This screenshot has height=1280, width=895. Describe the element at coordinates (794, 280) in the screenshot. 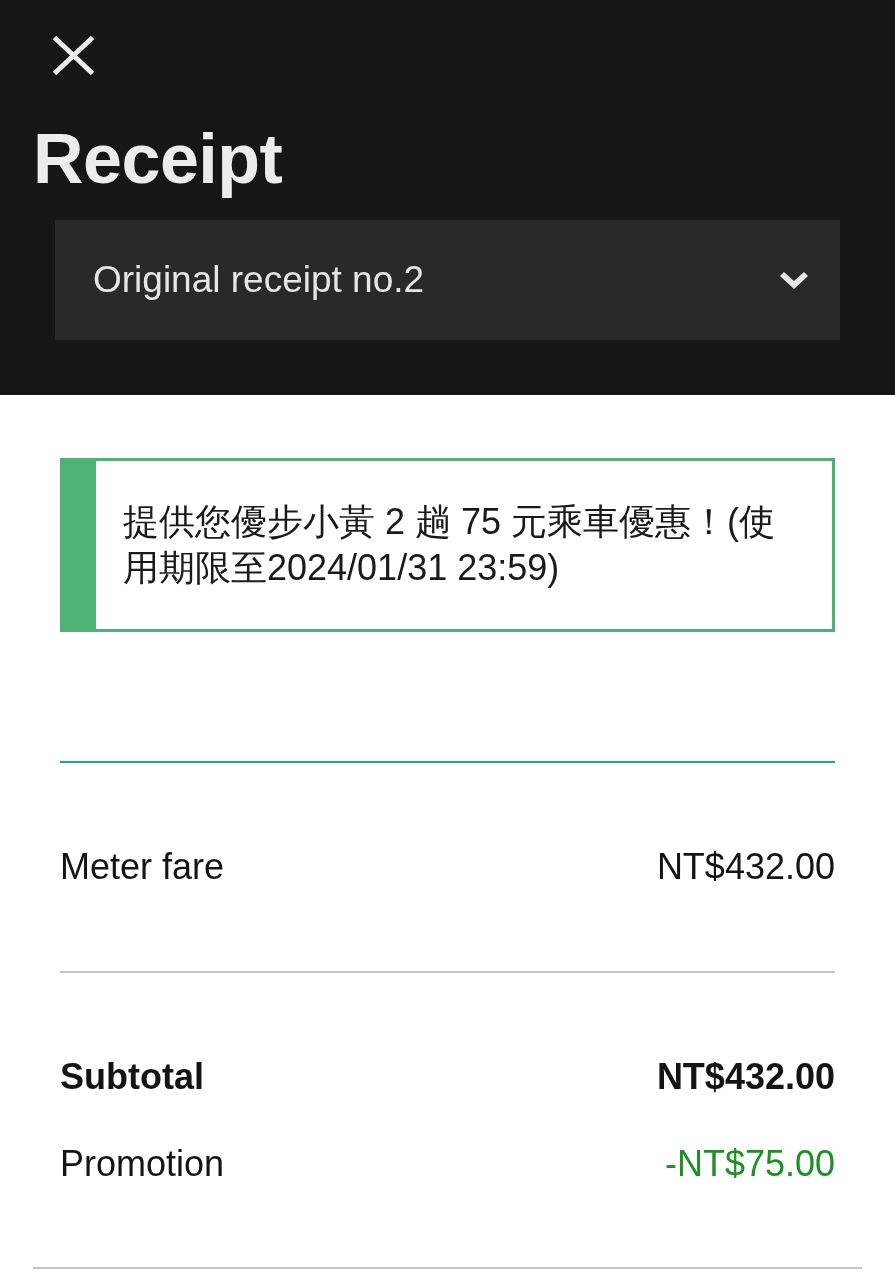

I see `chevron-down-icon` at that location.